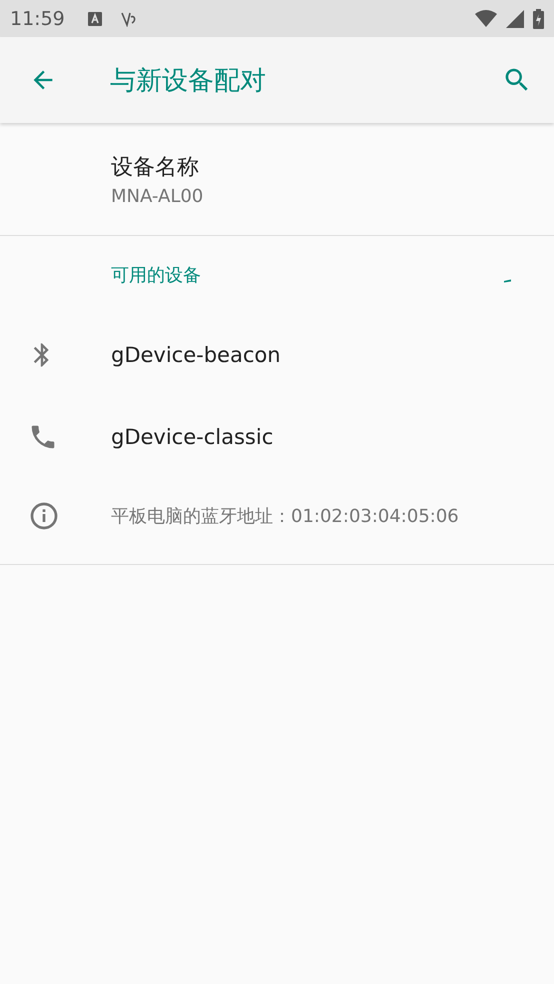  What do you see at coordinates (37, 19) in the screenshot?
I see `status-time: 11:59` at bounding box center [37, 19].